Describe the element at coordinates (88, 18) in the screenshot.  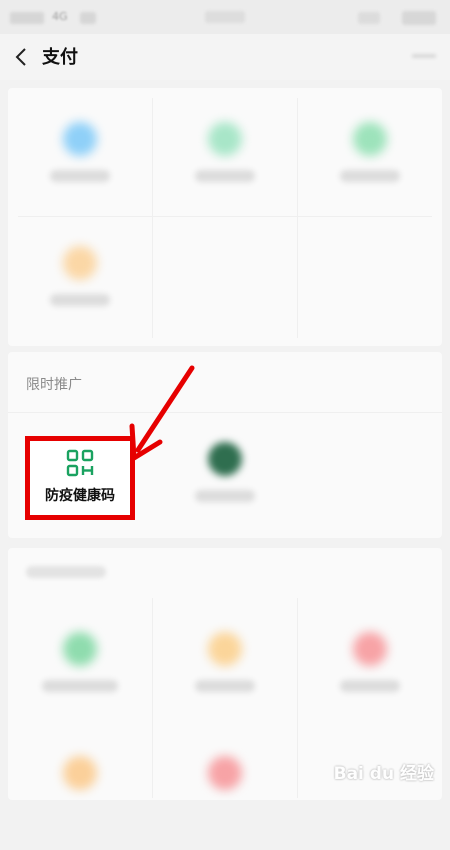
I see `wifi-icon` at that location.